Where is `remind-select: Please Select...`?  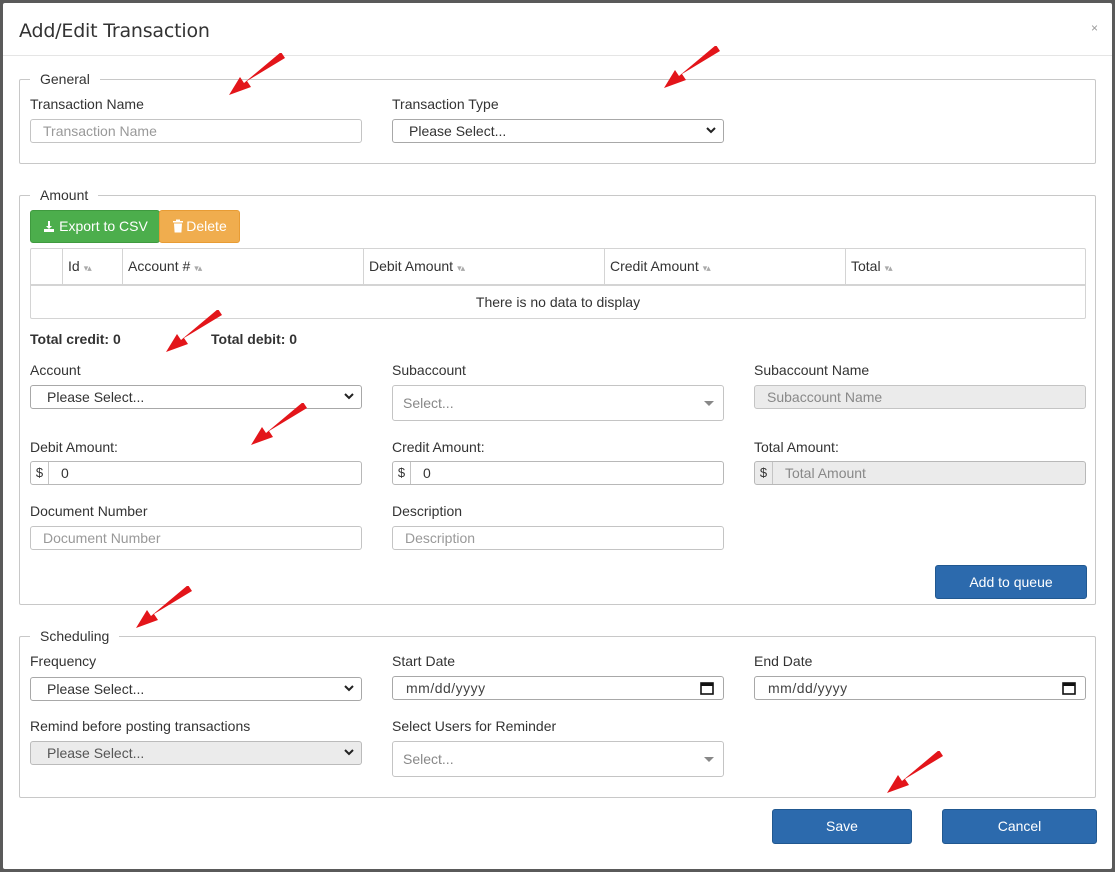
remind-select: Please Select... is located at coordinates (196, 753).